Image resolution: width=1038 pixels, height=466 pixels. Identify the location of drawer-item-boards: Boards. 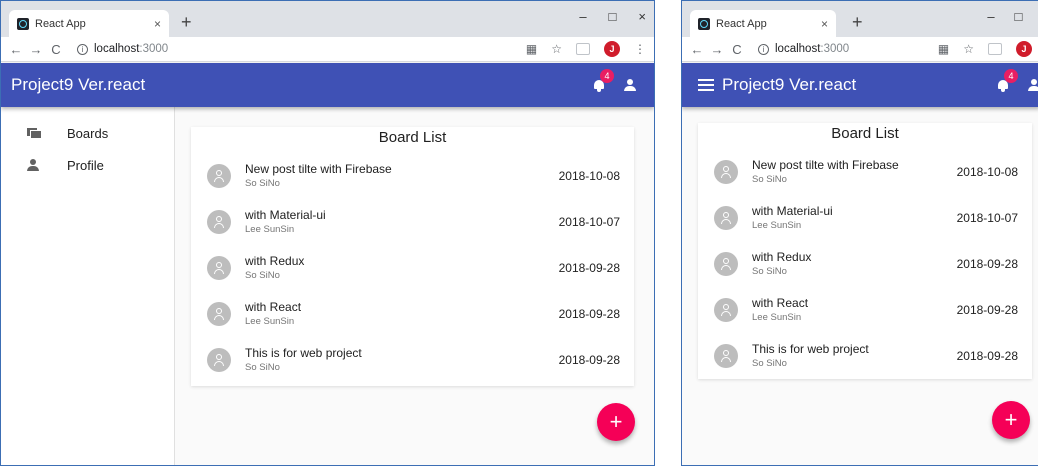
(87, 133).